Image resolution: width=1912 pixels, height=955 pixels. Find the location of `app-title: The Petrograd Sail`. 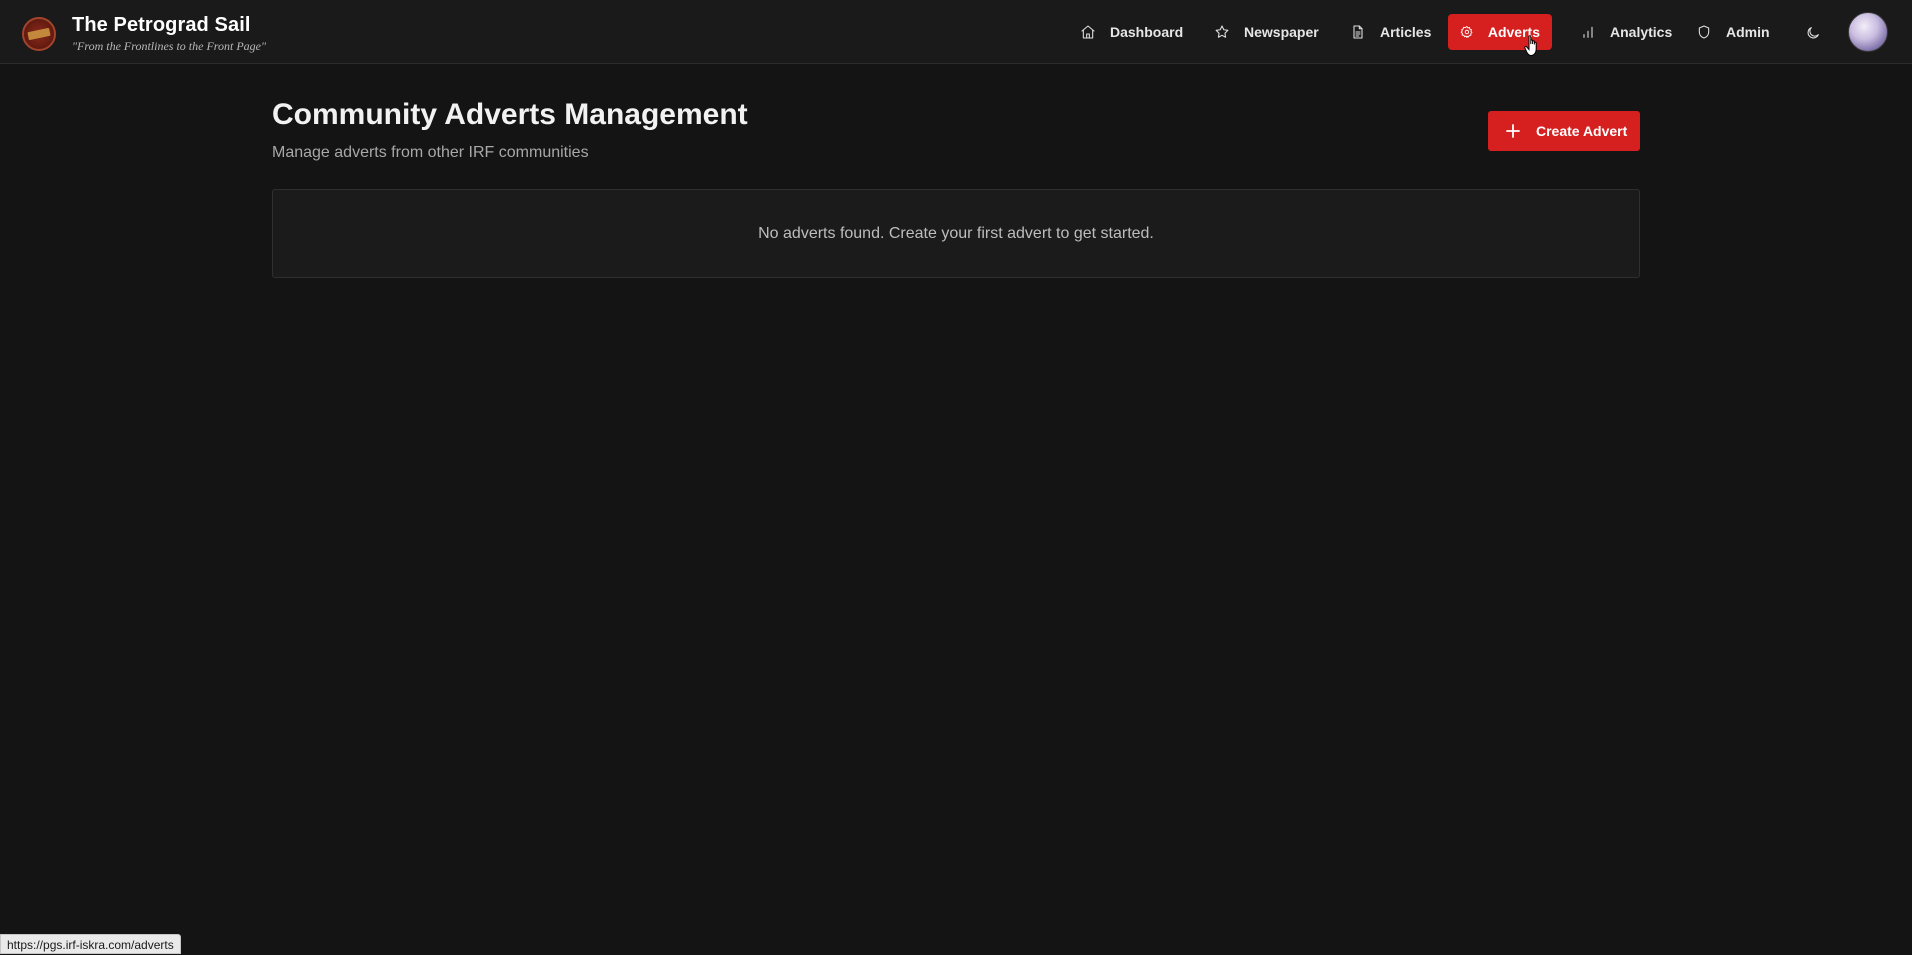

app-title: The Petrograd Sail is located at coordinates (161, 25).